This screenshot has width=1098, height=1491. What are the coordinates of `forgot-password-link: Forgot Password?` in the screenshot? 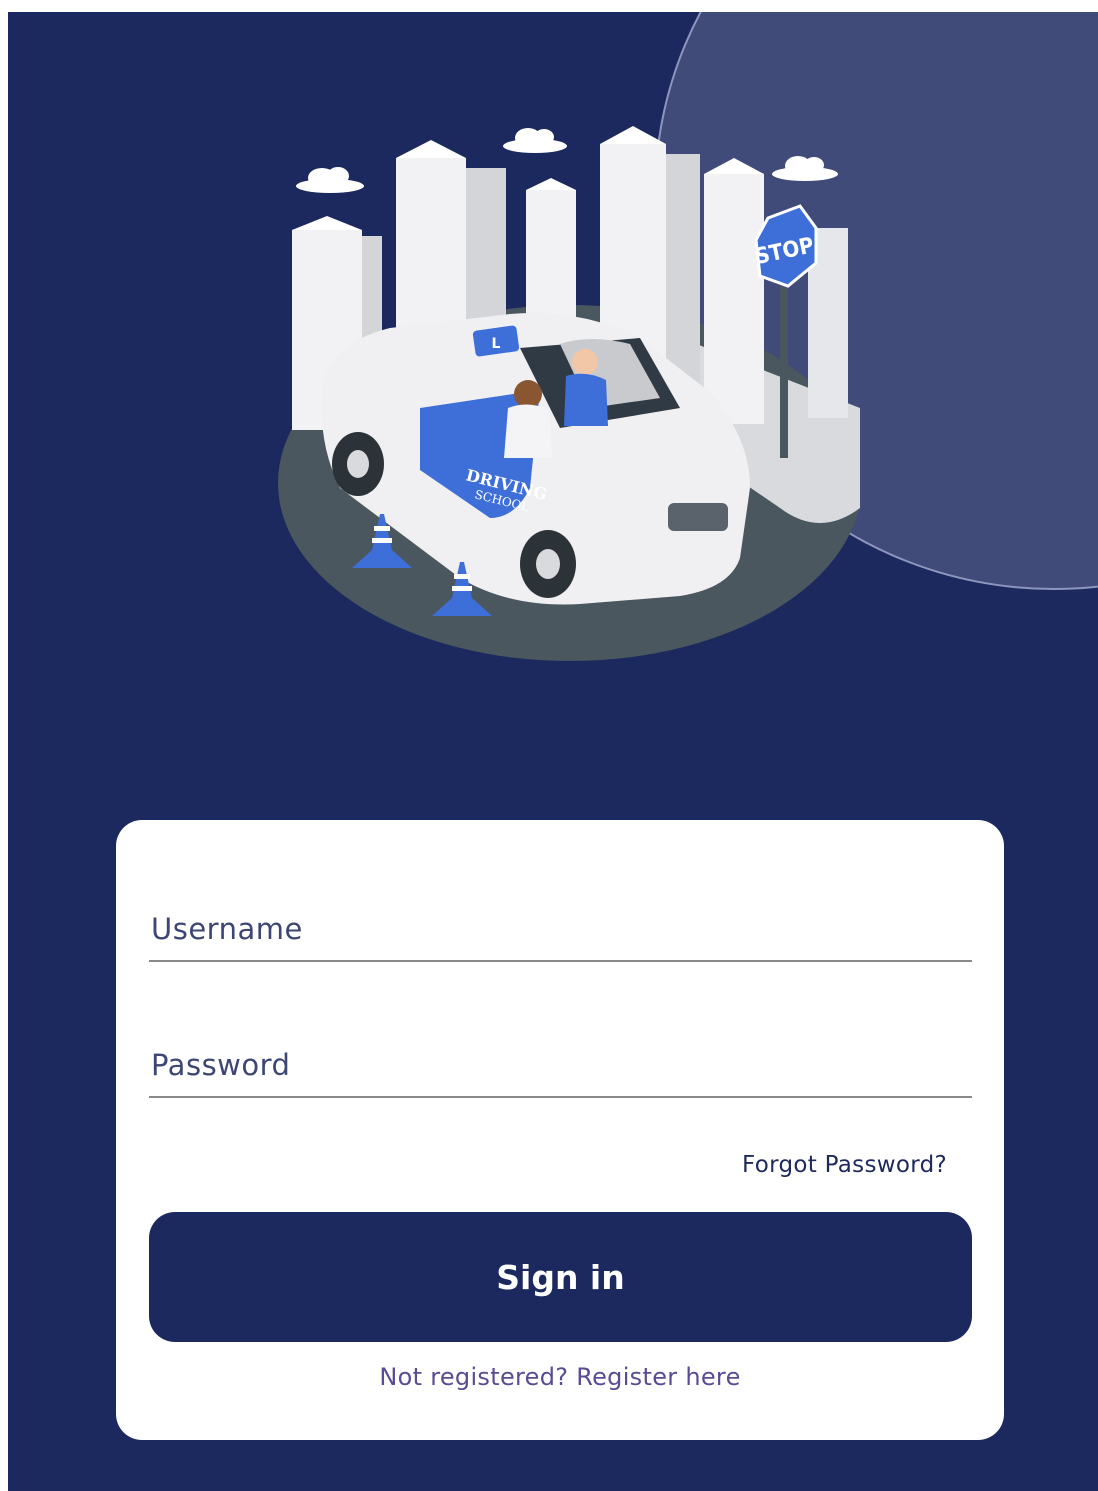 It's located at (844, 1165).